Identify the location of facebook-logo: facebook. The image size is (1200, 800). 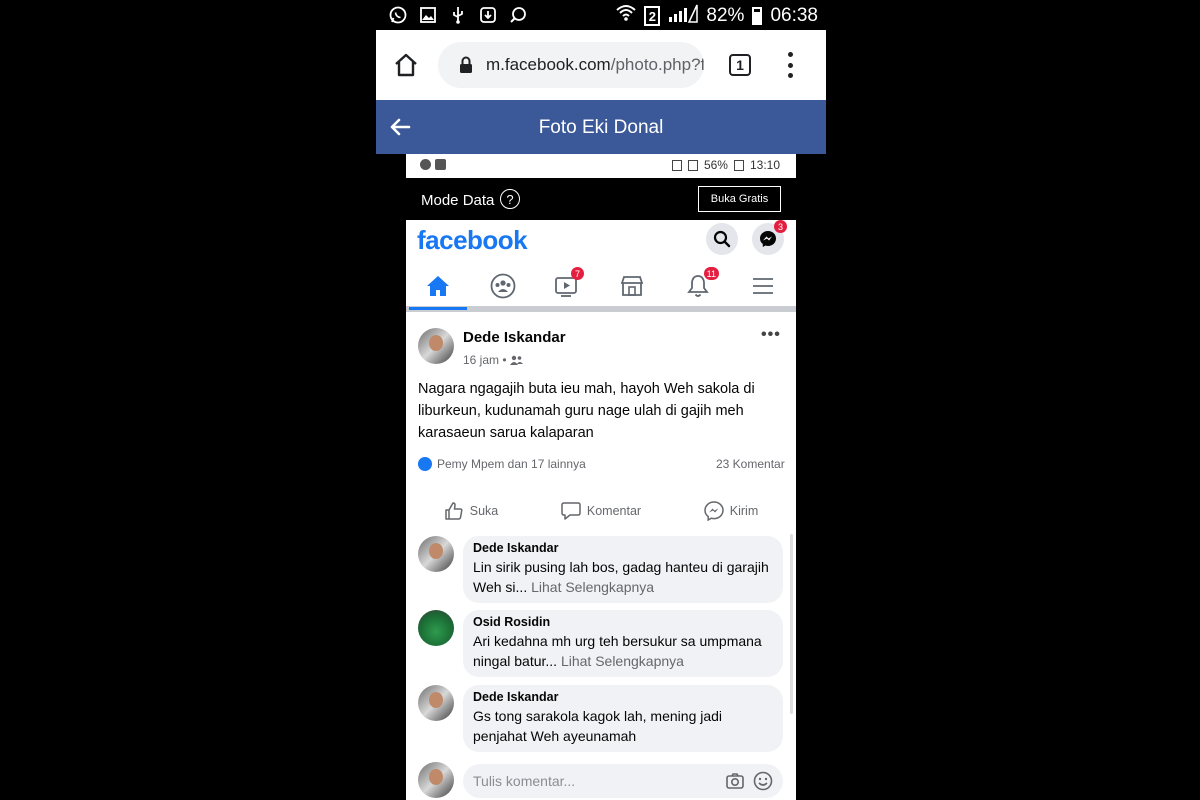
(472, 240).